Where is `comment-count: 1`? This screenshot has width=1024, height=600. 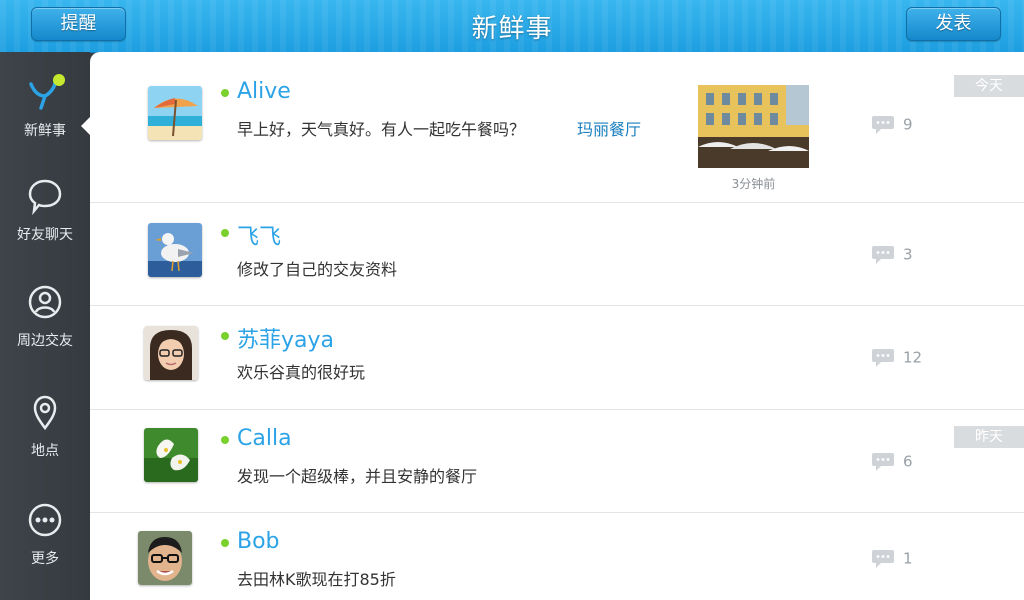
comment-count: 1 is located at coordinates (892, 559).